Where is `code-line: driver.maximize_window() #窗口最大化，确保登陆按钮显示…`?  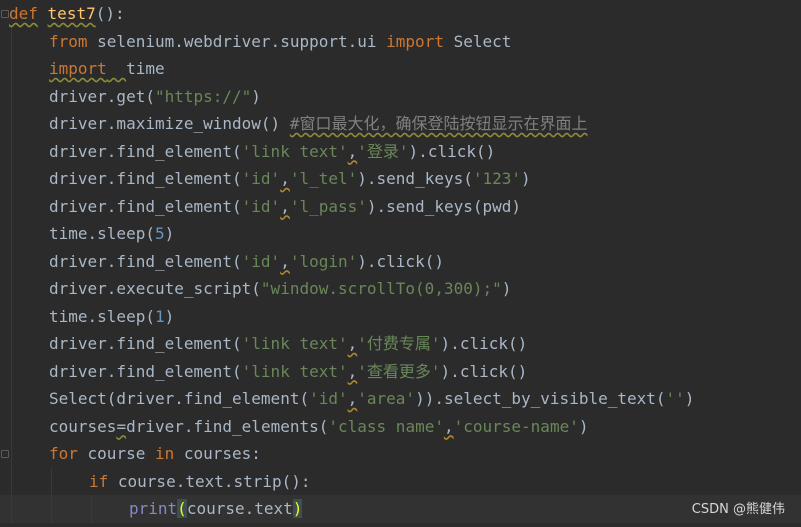 code-line: driver.maximize_window() #窗口最大化，确保登陆按钮显示… is located at coordinates (400, 124).